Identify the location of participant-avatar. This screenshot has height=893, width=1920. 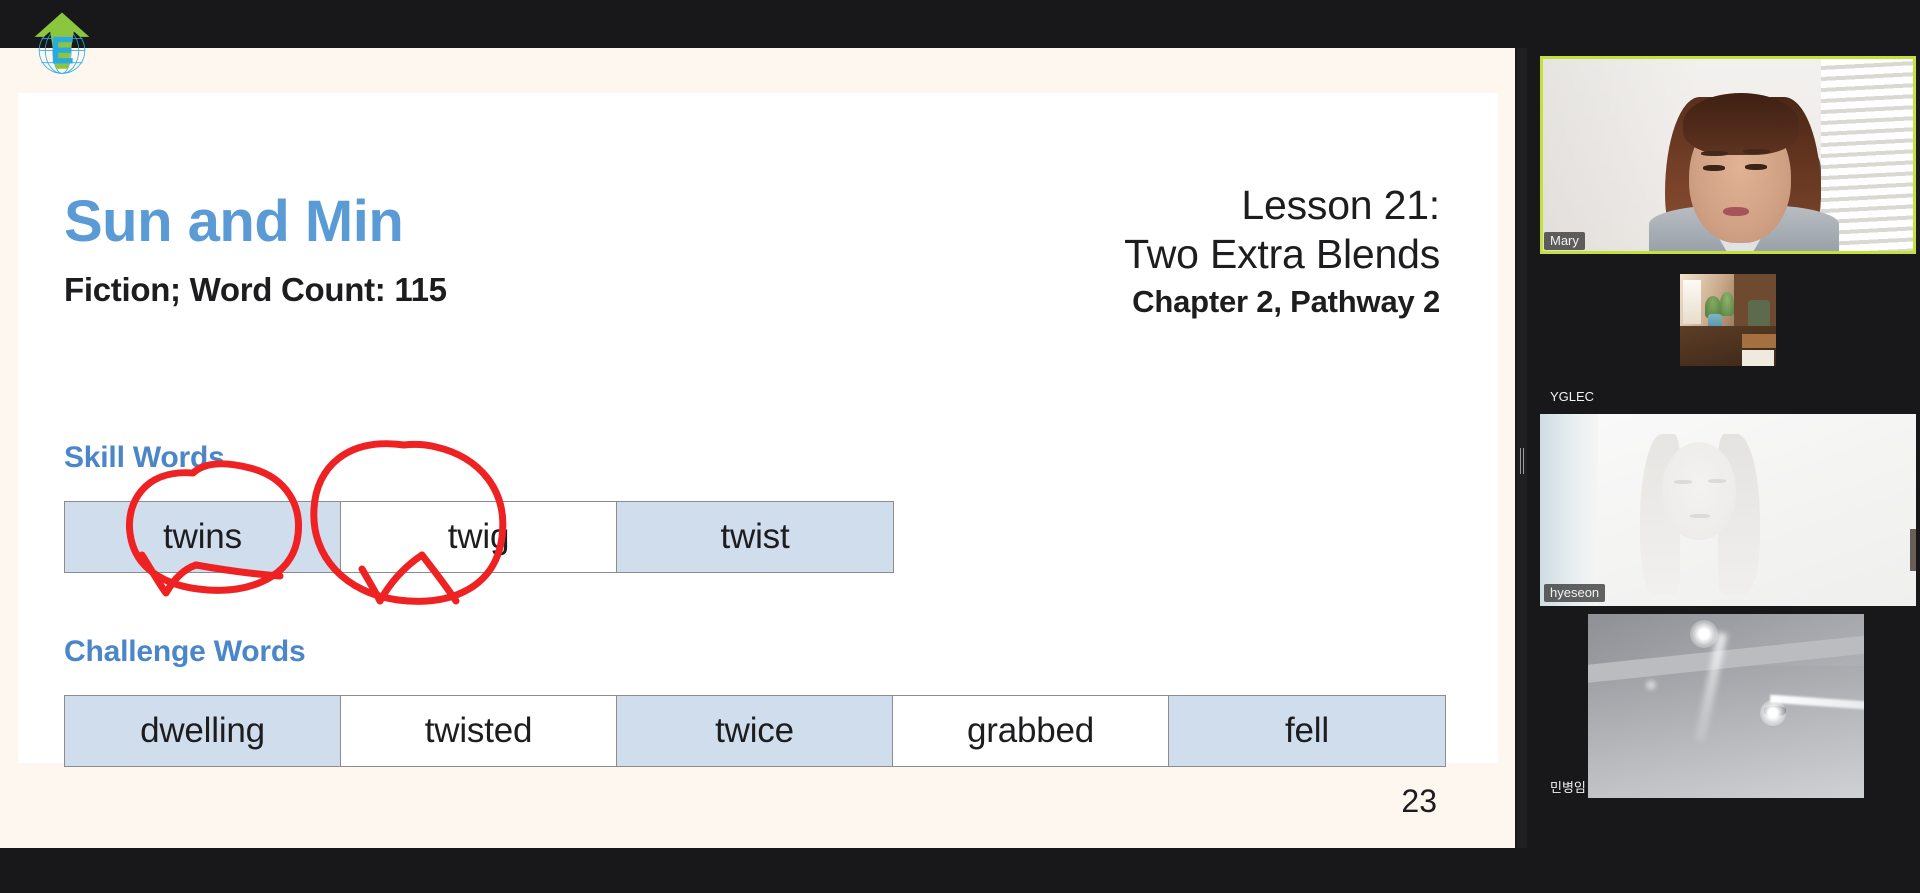
(1728, 320).